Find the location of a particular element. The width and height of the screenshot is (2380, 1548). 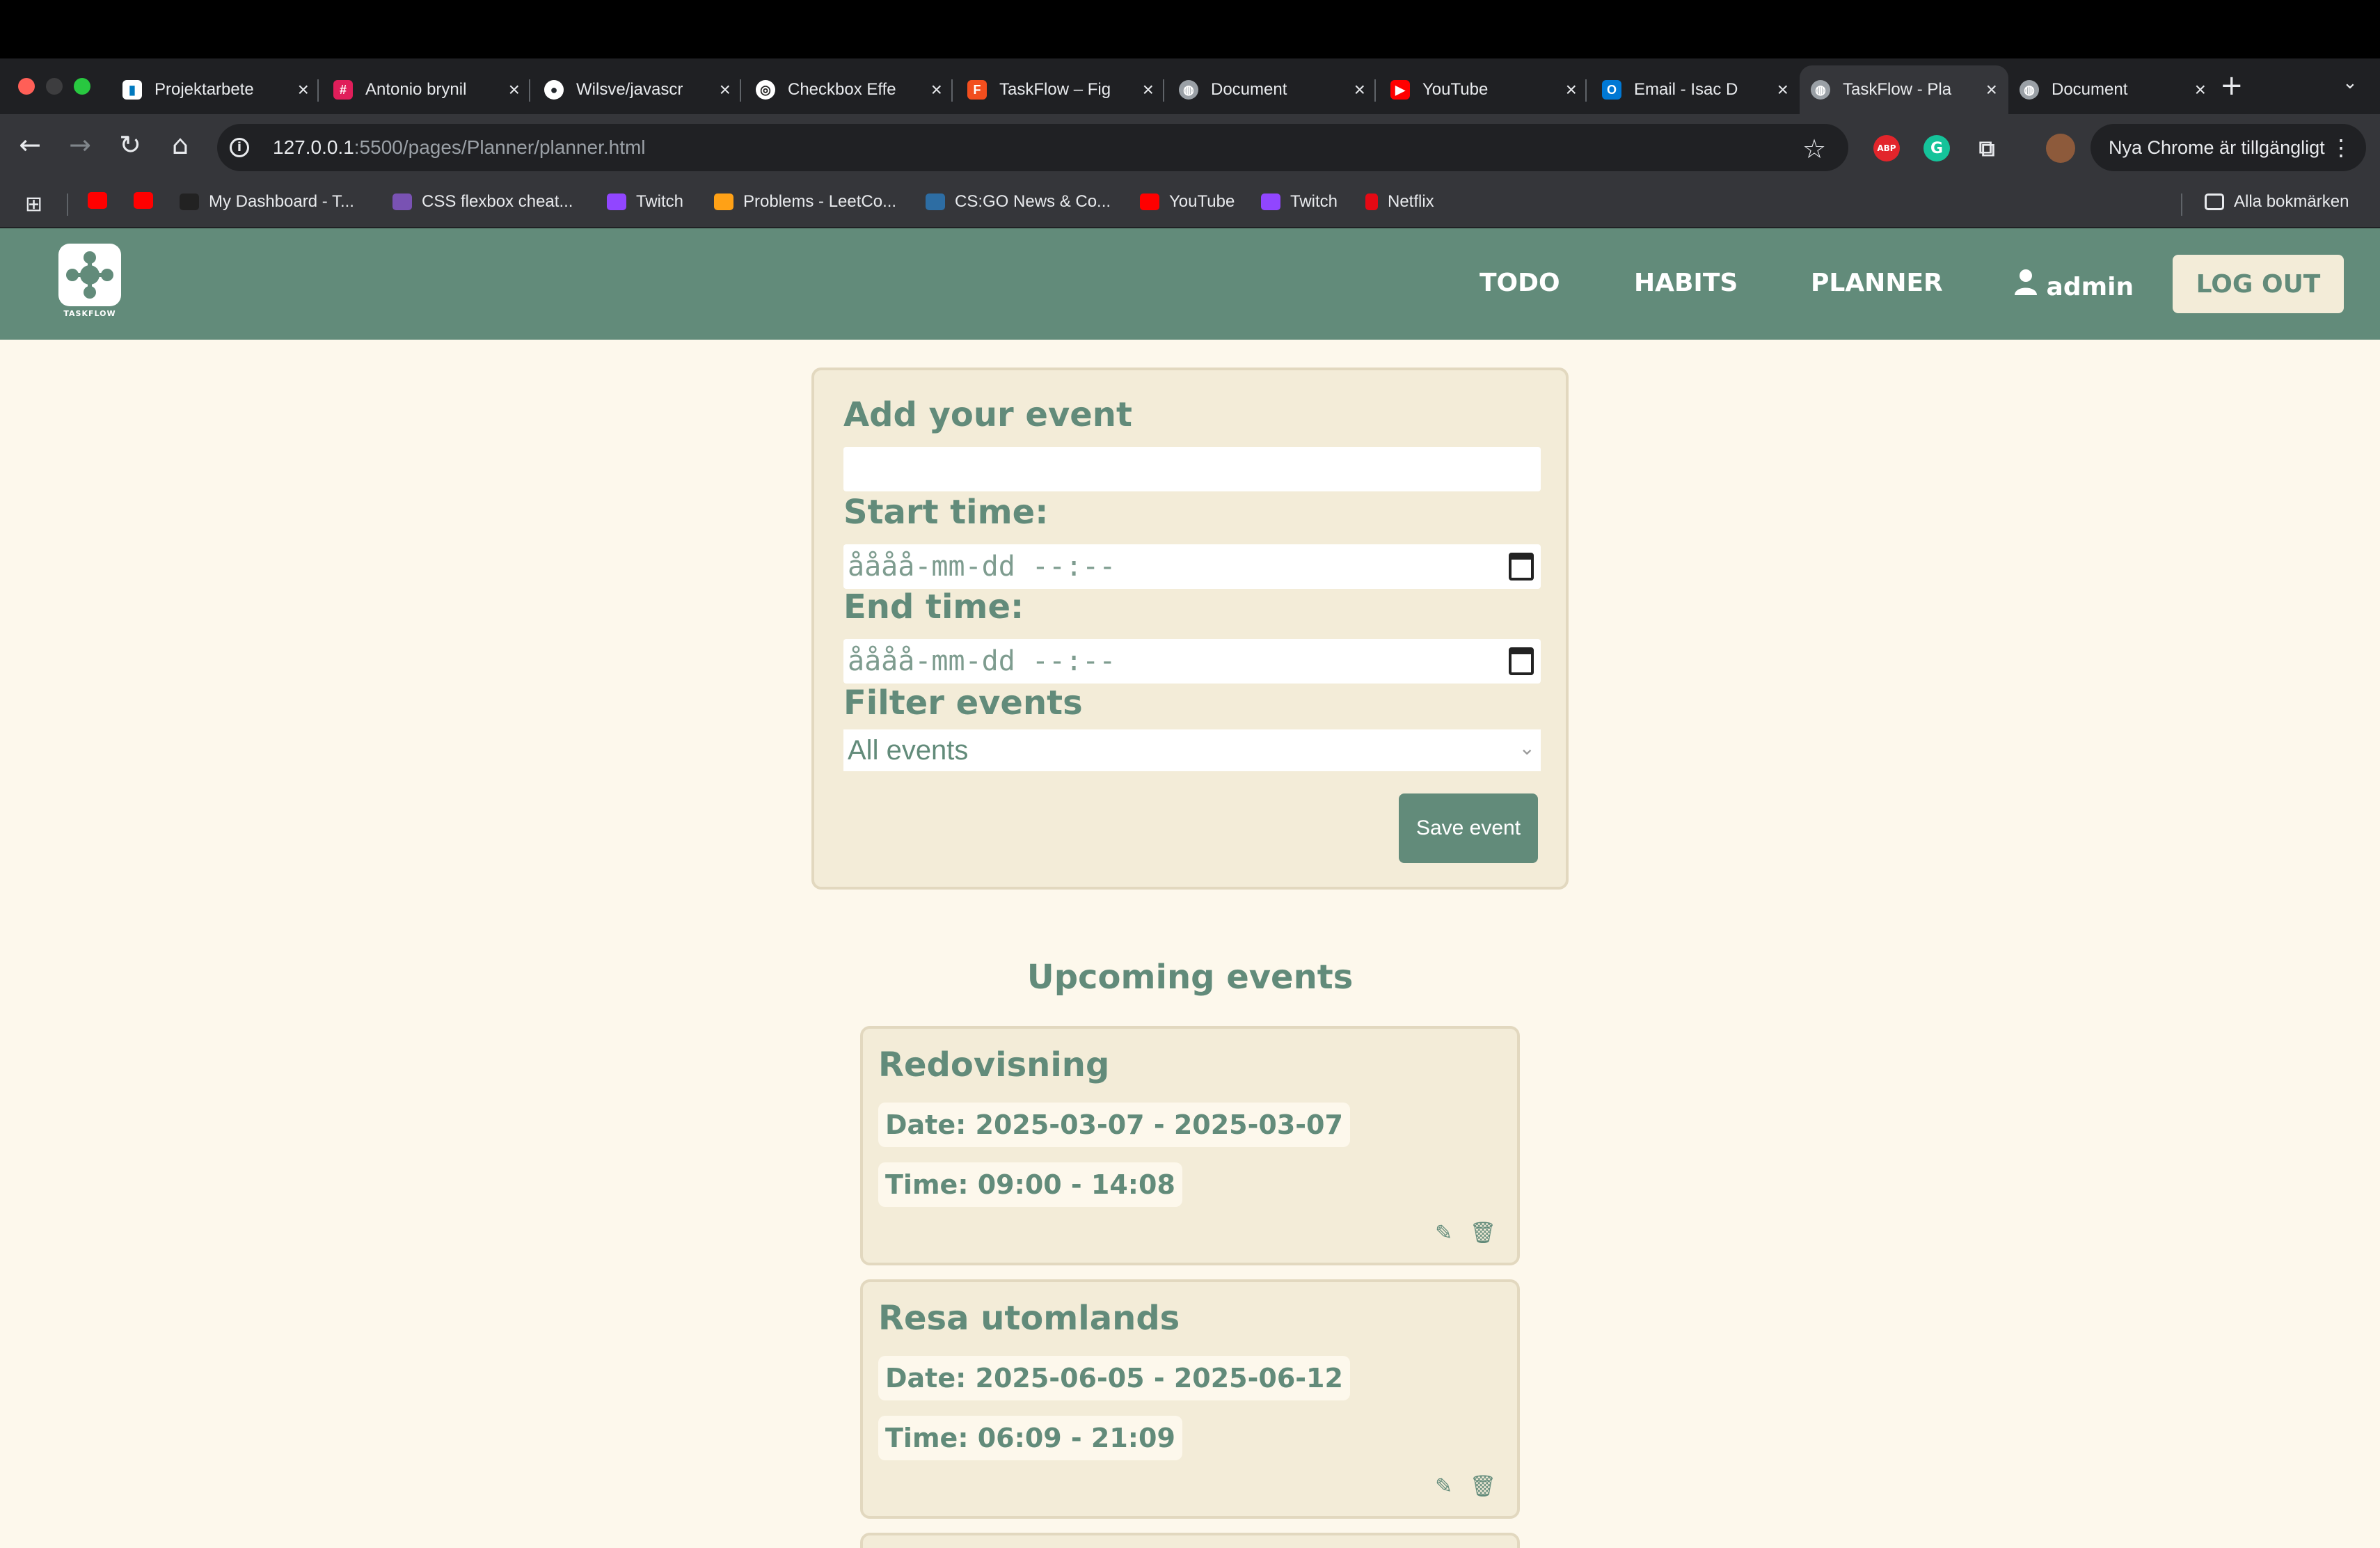

browser-tab: ▶ YouTube × is located at coordinates (1483, 89).